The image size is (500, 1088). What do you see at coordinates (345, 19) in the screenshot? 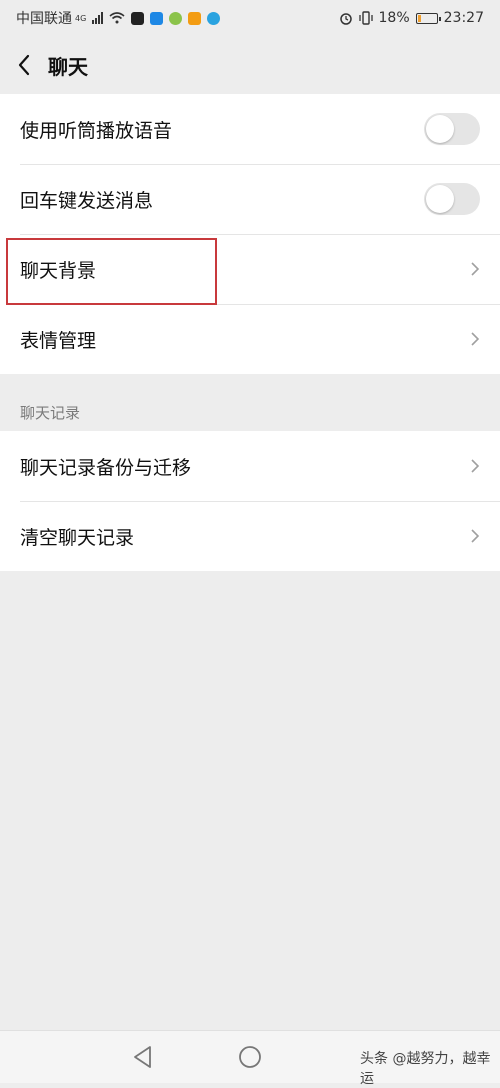
I see `alarm-icon` at bounding box center [345, 19].